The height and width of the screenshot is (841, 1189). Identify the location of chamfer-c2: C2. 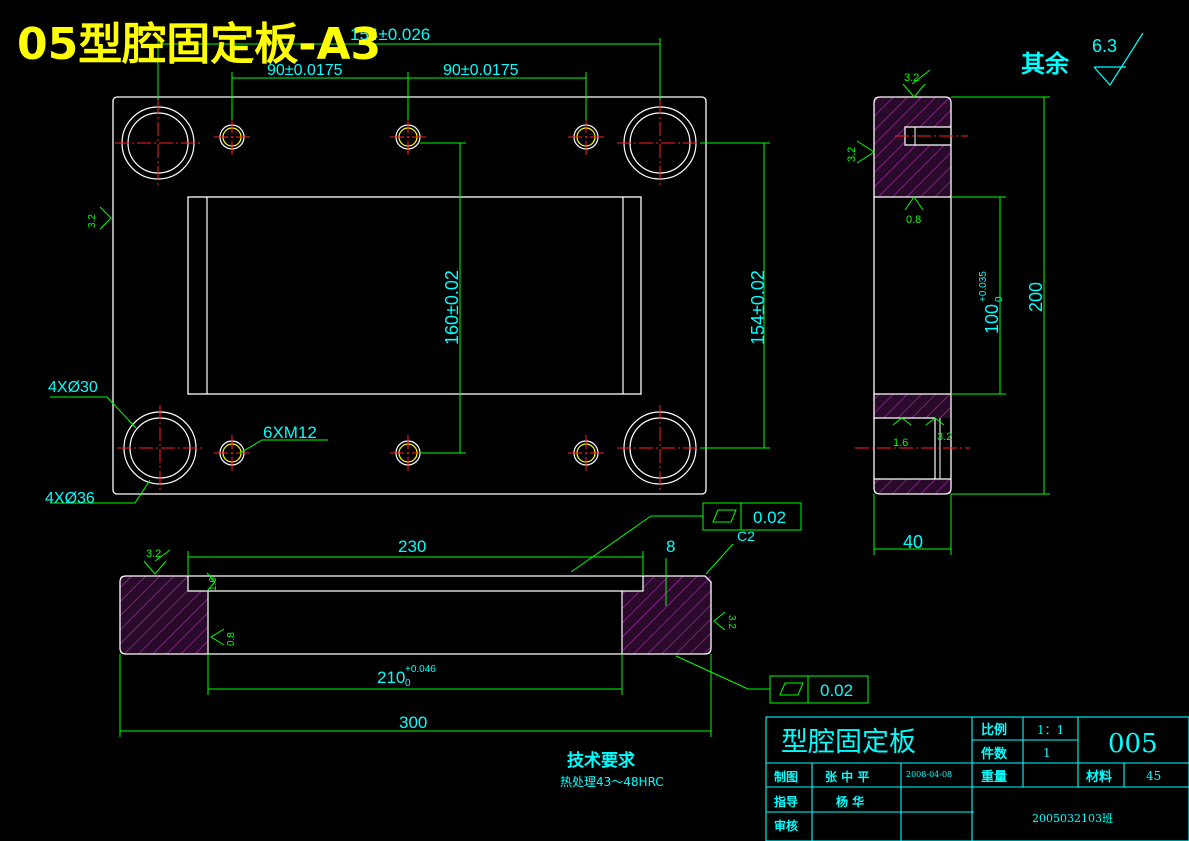
(746, 536).